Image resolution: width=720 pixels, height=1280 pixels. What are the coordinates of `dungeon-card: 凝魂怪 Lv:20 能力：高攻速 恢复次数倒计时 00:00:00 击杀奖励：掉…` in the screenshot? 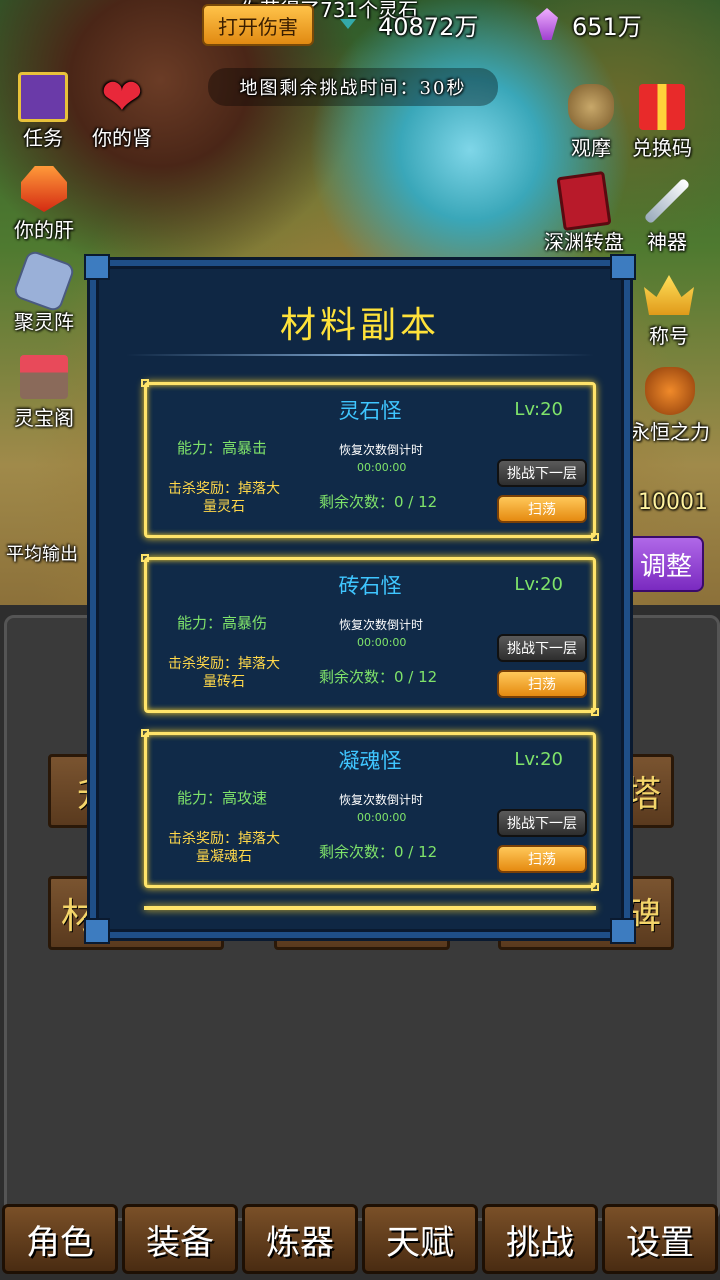 It's located at (370, 810).